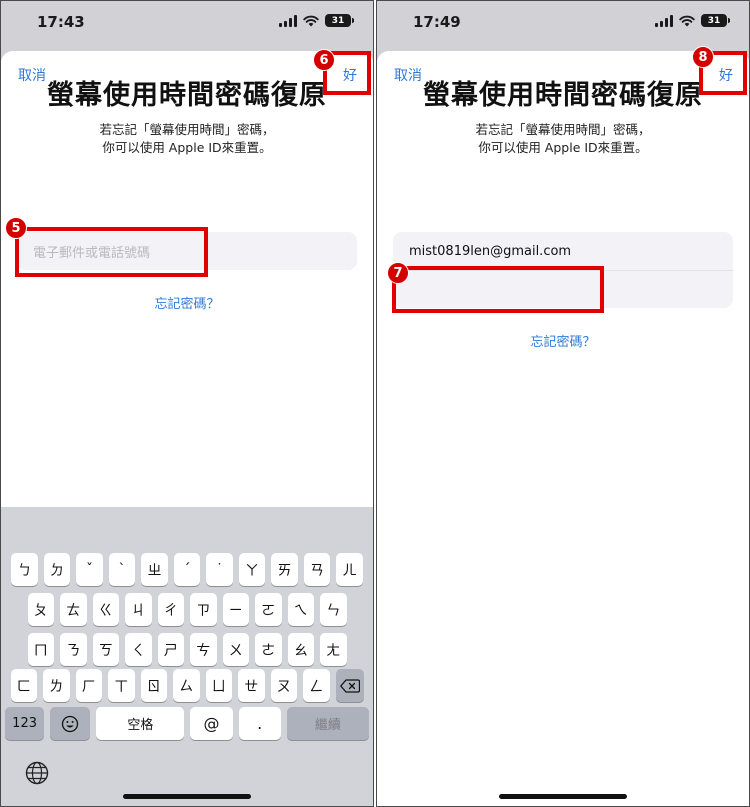 This screenshot has width=750, height=807. I want to click on step-badge-5: 5, so click(16, 228).